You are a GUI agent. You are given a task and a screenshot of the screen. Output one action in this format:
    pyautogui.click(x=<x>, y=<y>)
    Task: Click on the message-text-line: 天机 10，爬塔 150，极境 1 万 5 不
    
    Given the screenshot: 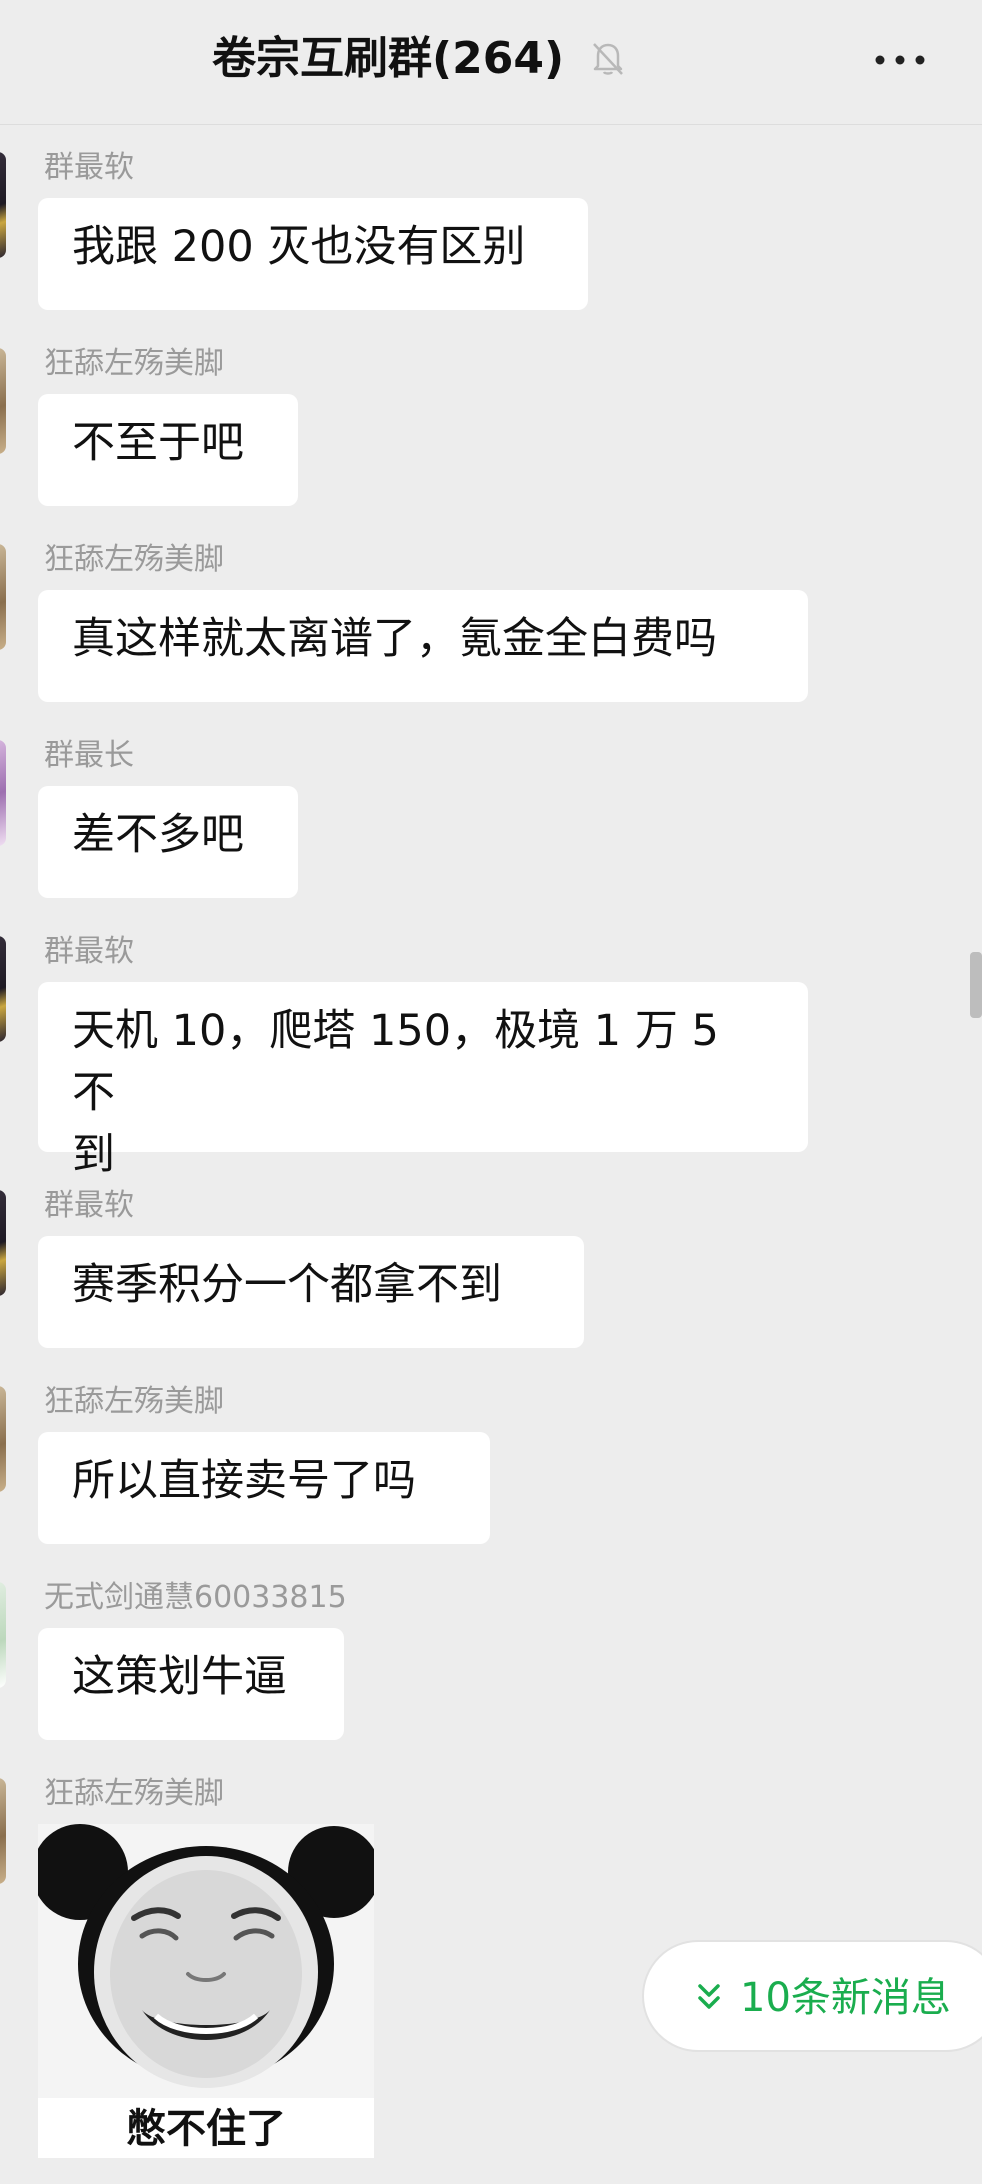 What is the action you would take?
    pyautogui.click(x=395, y=1062)
    